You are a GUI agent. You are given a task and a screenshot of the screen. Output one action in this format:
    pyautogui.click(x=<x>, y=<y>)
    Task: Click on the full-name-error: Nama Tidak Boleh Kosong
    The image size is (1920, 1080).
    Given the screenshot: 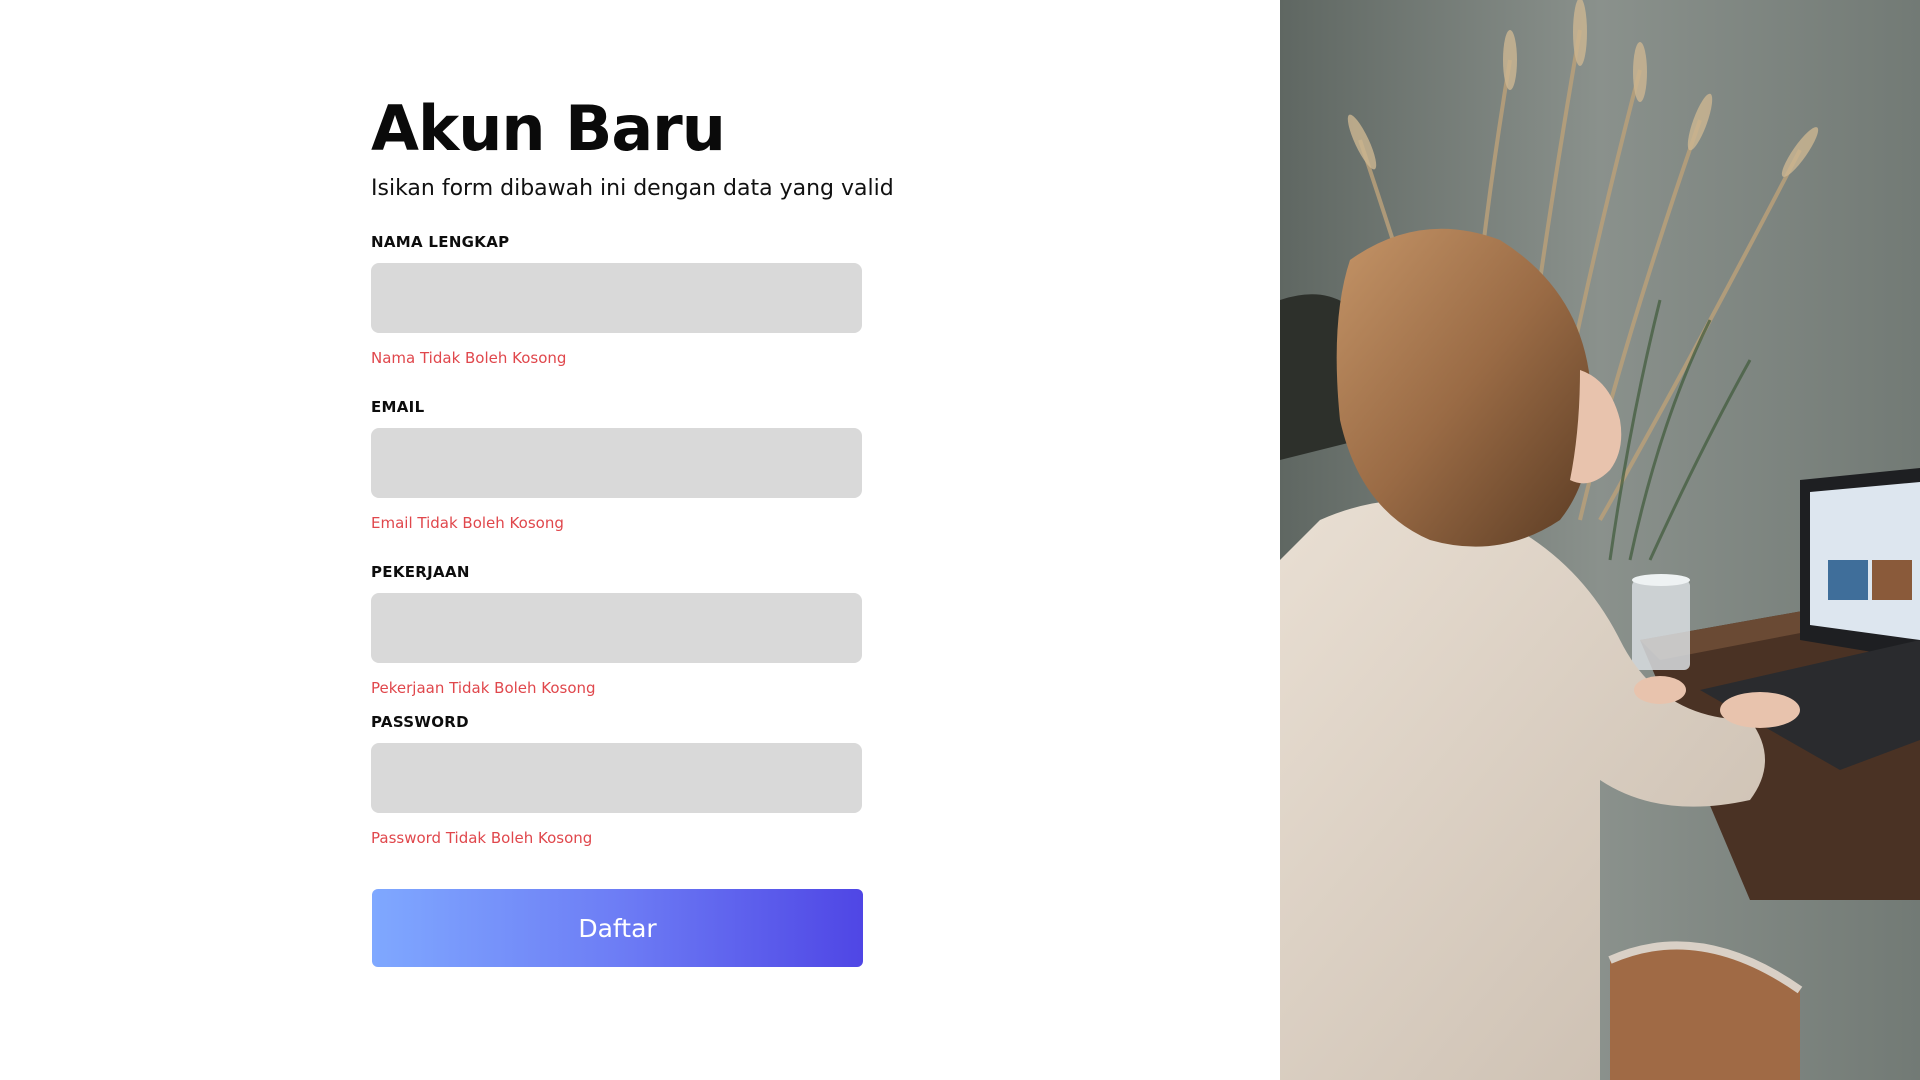 What is the action you would take?
    pyautogui.click(x=469, y=358)
    